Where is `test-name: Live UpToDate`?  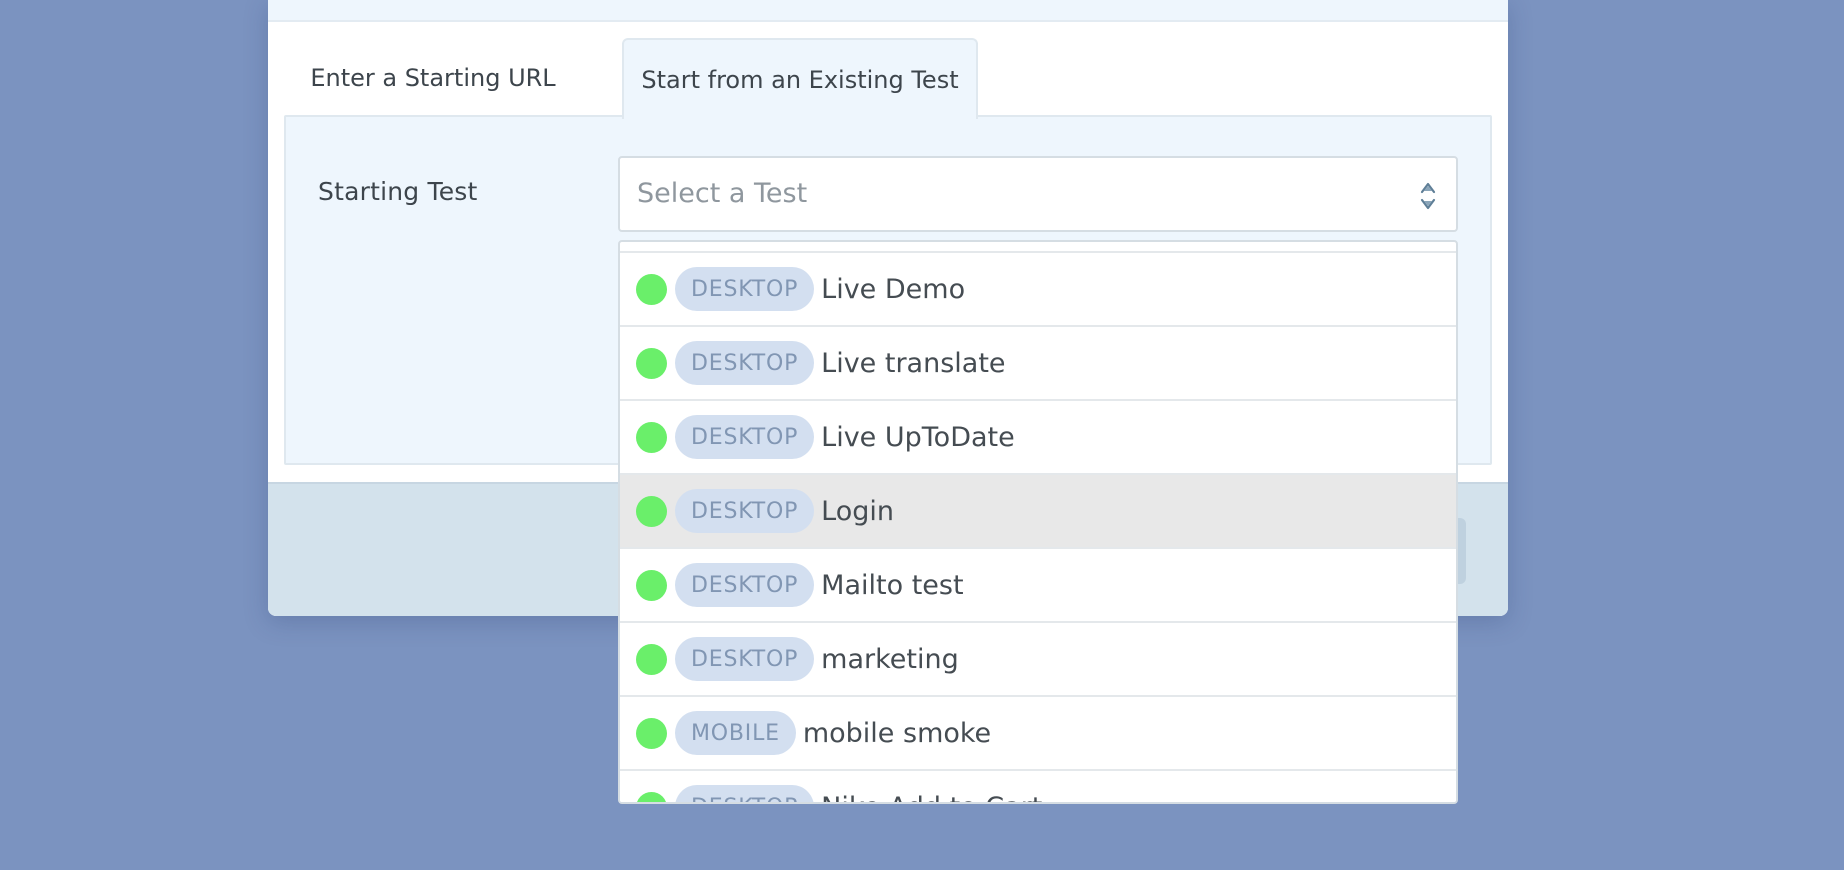 test-name: Live UpToDate is located at coordinates (918, 437).